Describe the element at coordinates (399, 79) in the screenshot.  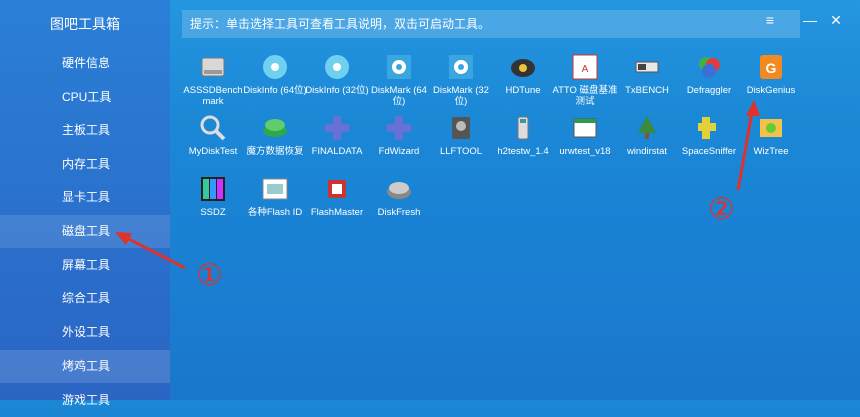
I see `tool-diskmark-64: DiskMark (64位)` at that location.